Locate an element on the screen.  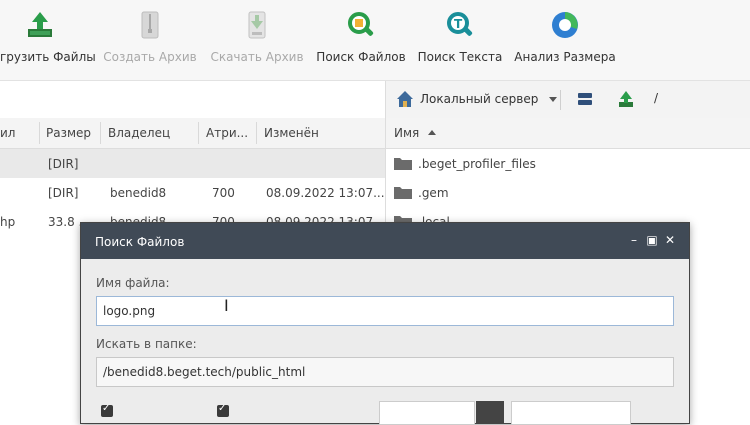
column-owner: Владелец is located at coordinates (139, 133).